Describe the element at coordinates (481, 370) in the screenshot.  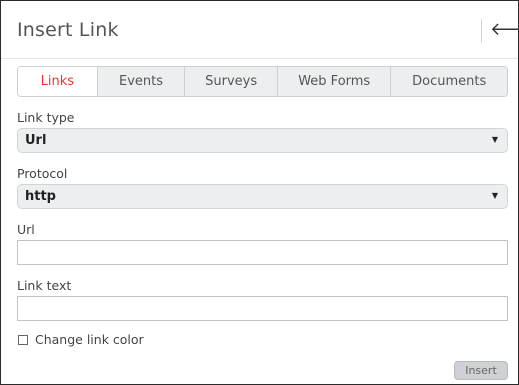
I see `insert-button: Insert` at that location.